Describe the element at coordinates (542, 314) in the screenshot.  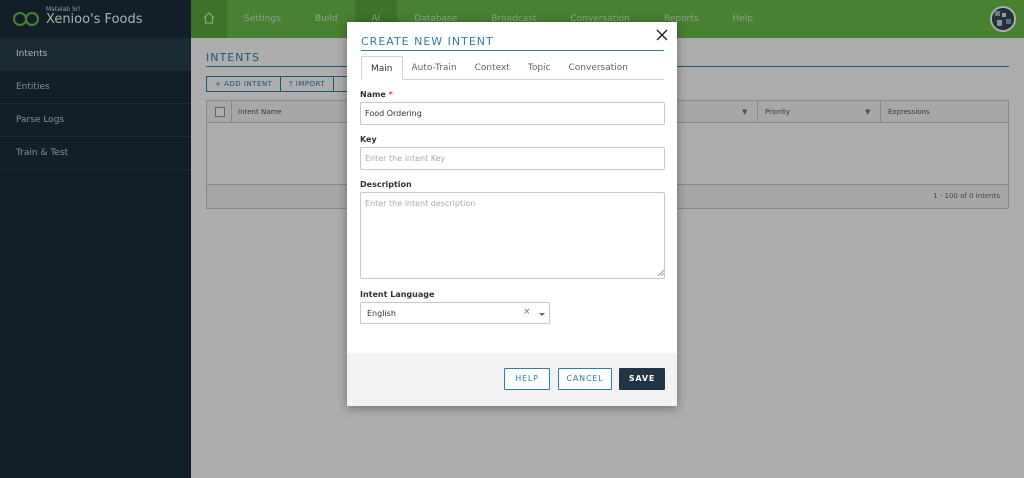
I see `chevron-down-icon` at that location.